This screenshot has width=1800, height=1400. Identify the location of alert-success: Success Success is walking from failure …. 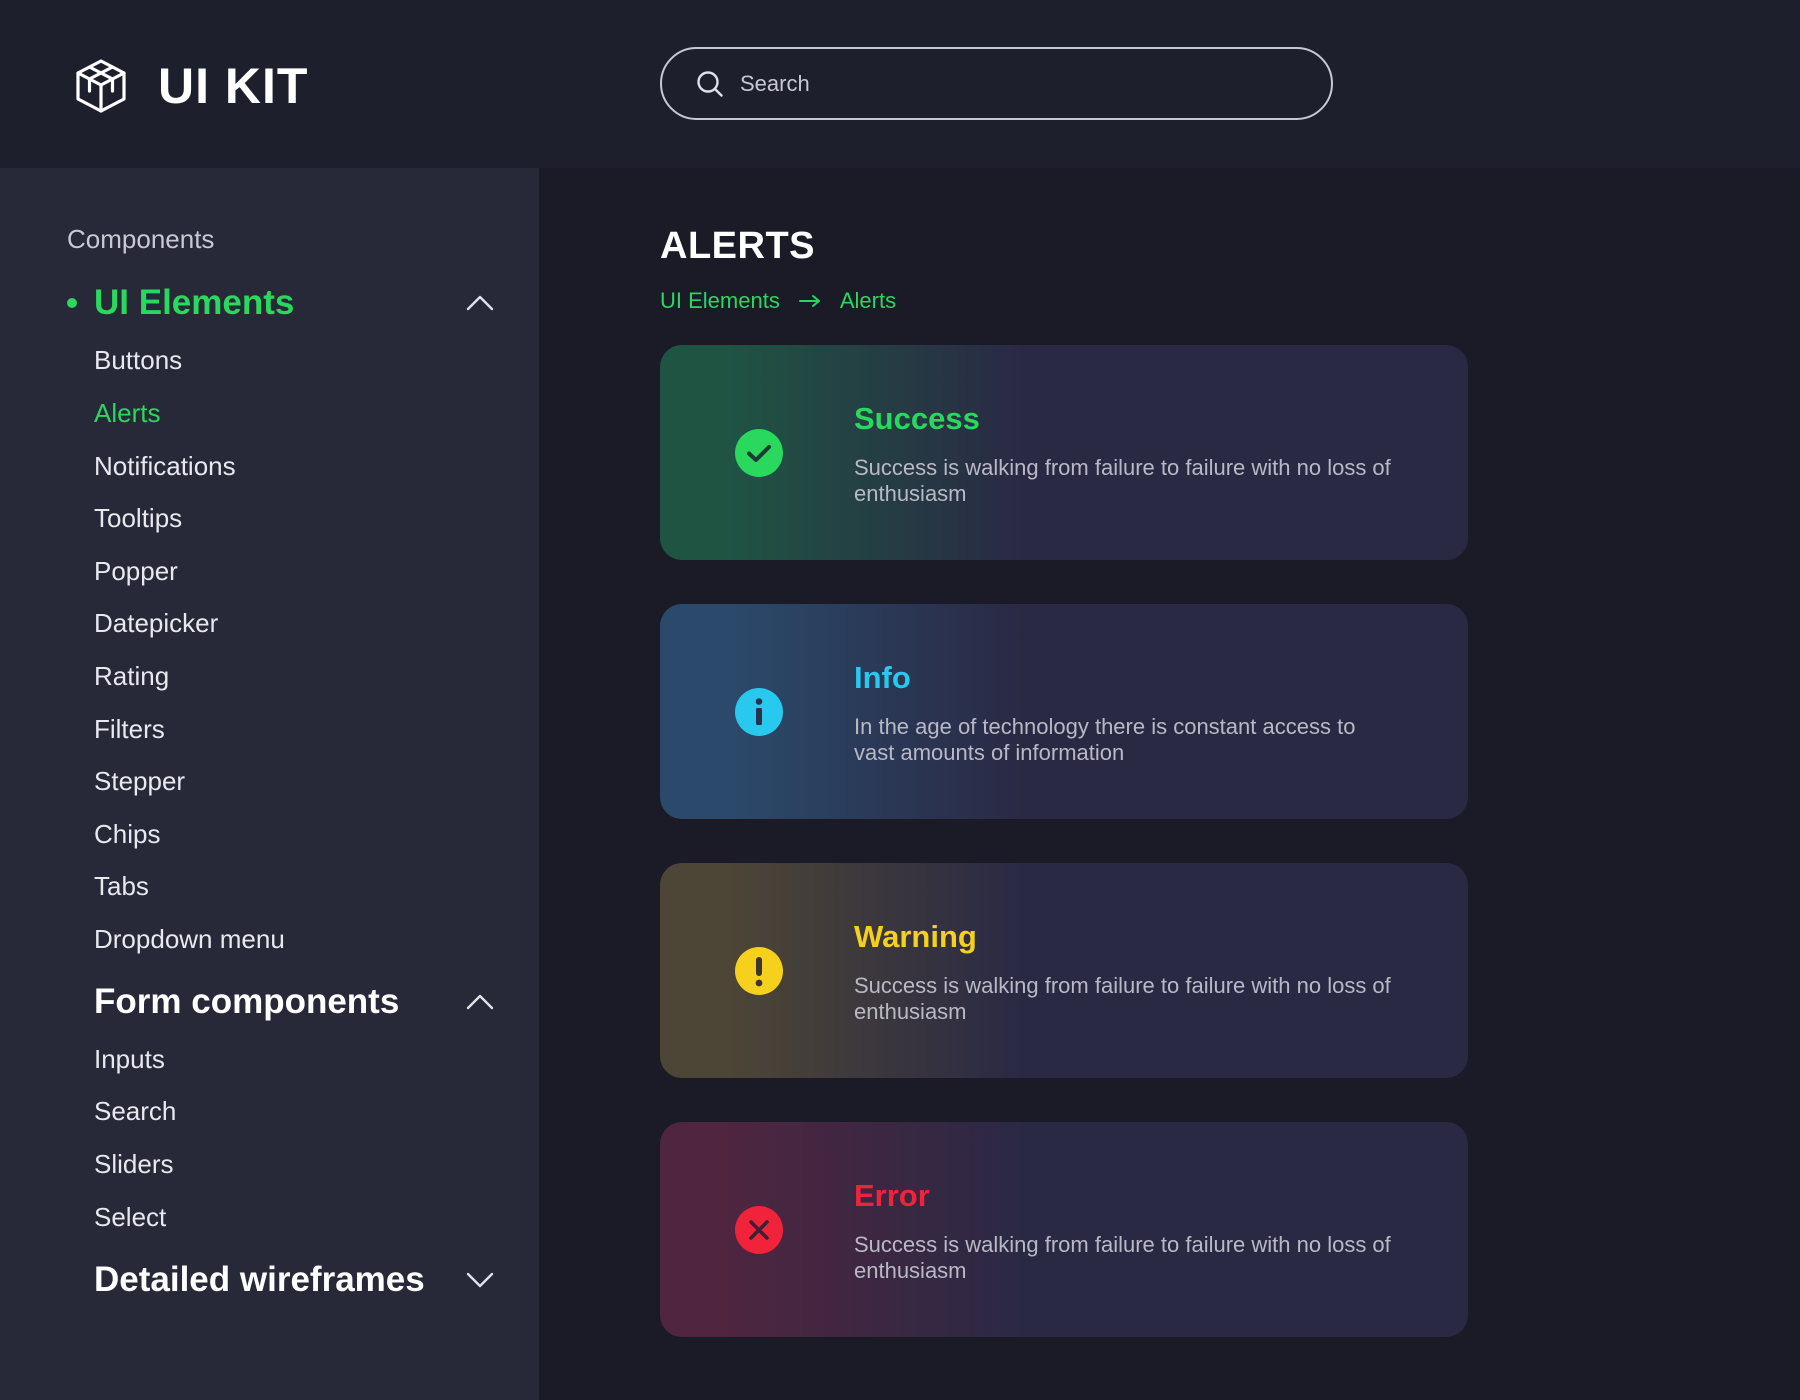
(1064, 452).